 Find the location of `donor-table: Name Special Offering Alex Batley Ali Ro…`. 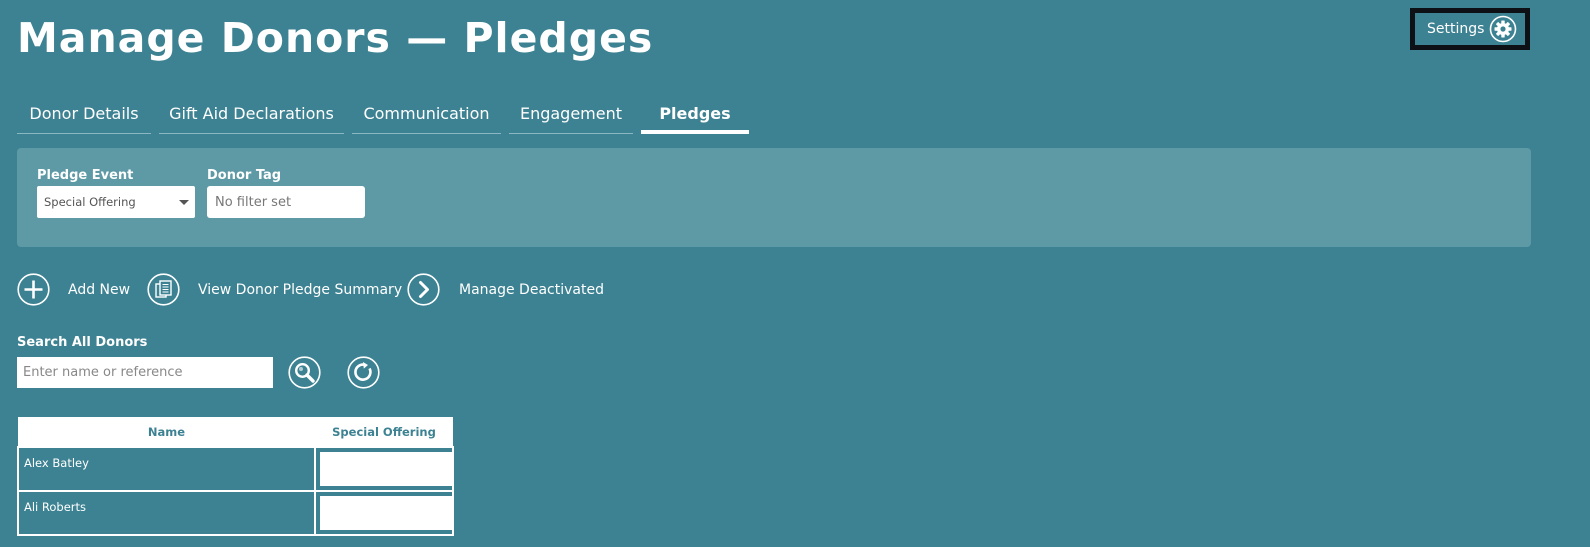

donor-table: Name Special Offering Alex Batley Ali Ro… is located at coordinates (235, 476).